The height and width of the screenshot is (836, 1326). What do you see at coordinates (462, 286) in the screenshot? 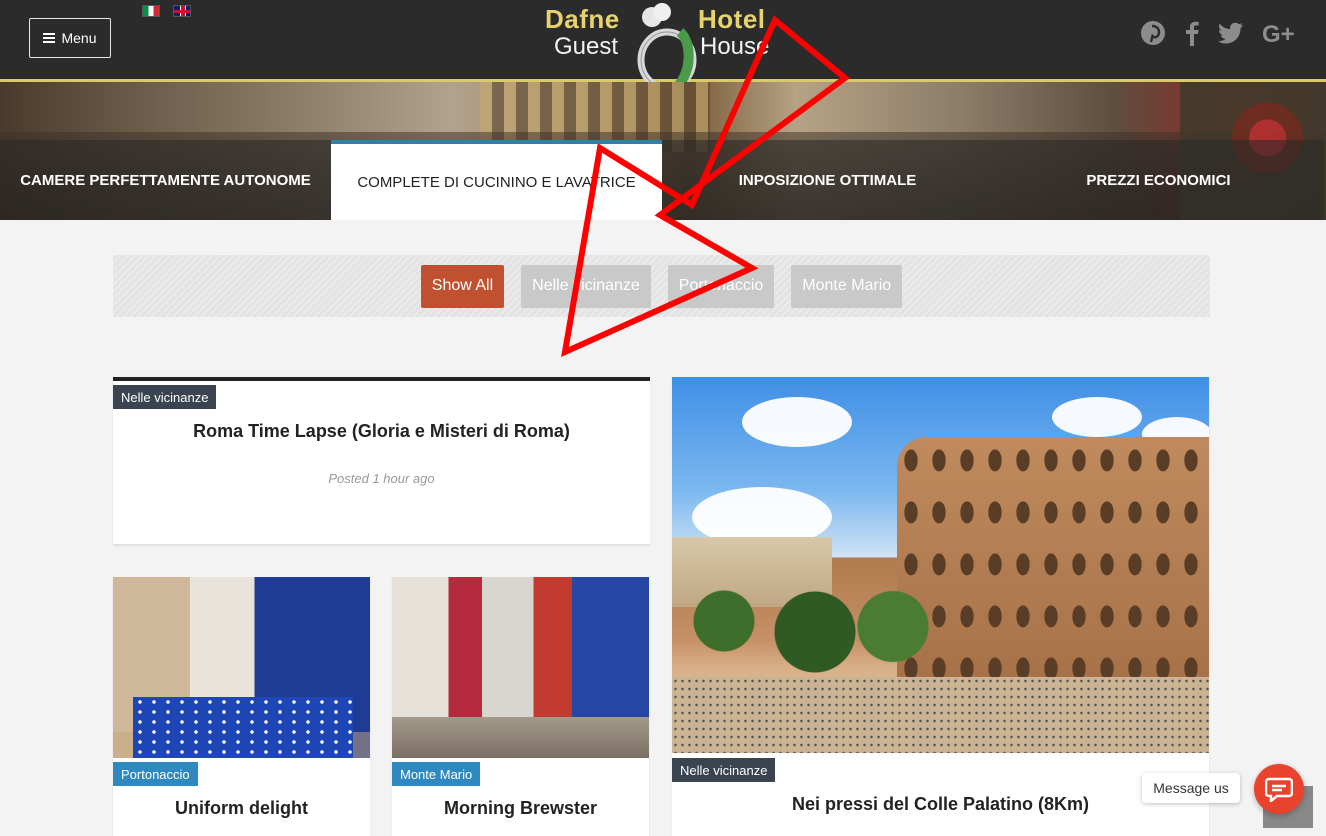
I see `filter-show-all: Show All` at bounding box center [462, 286].